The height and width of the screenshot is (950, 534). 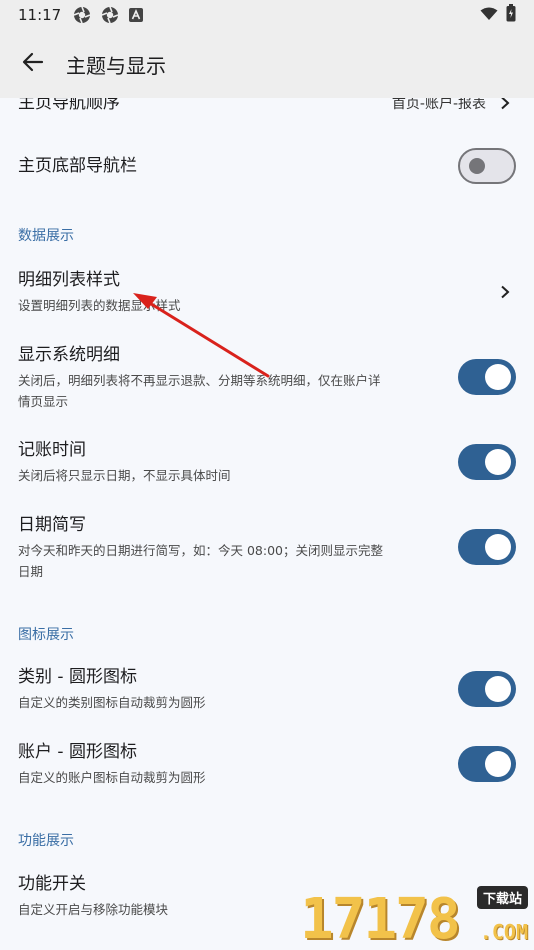 I want to click on a-badge-icon, so click(x=136, y=15).